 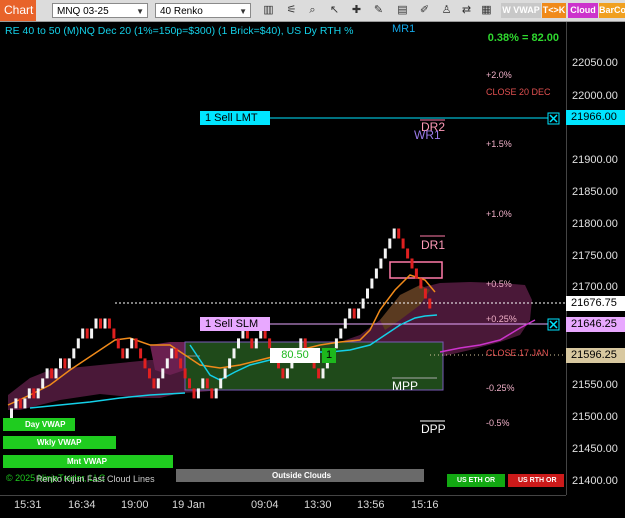 What do you see at coordinates (135, 505) in the screenshot?
I see `time-tick: 19:00` at bounding box center [135, 505].